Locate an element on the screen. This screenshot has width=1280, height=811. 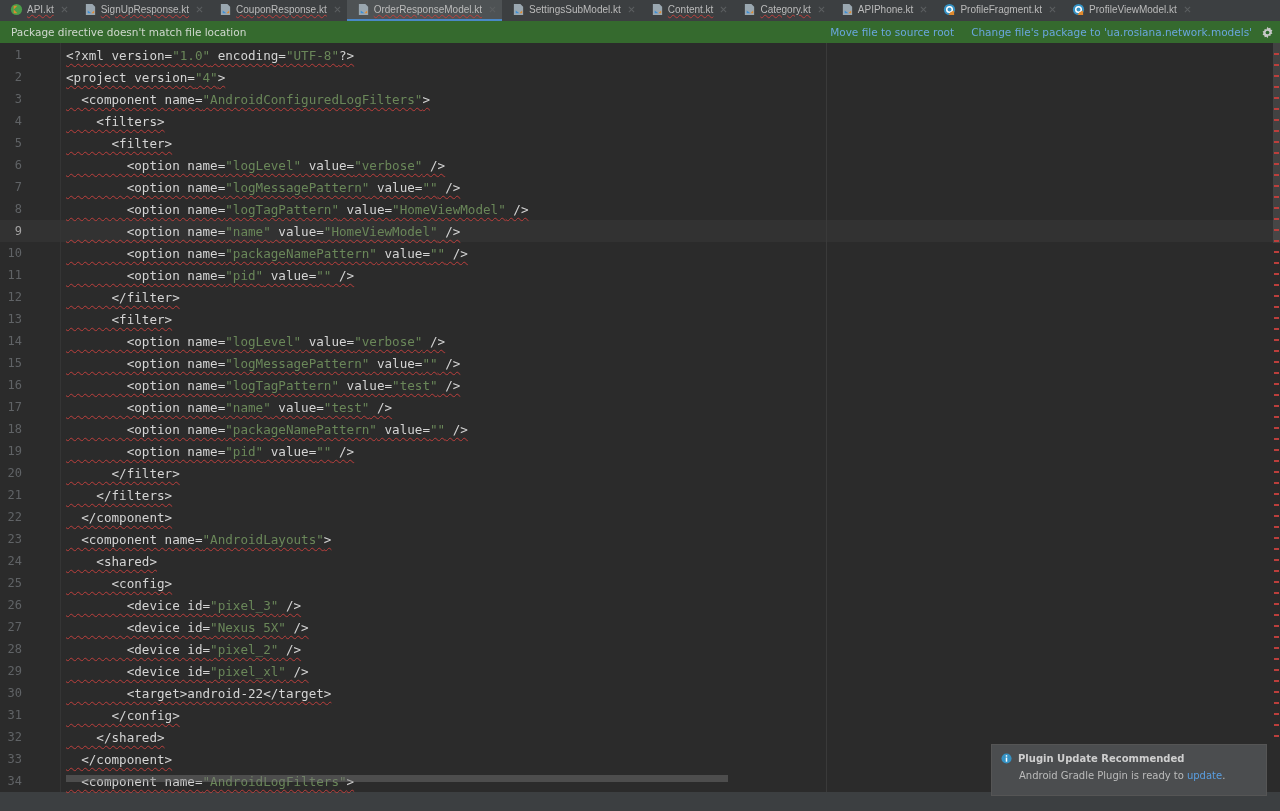
line-number: 20 is located at coordinates (14, 473).